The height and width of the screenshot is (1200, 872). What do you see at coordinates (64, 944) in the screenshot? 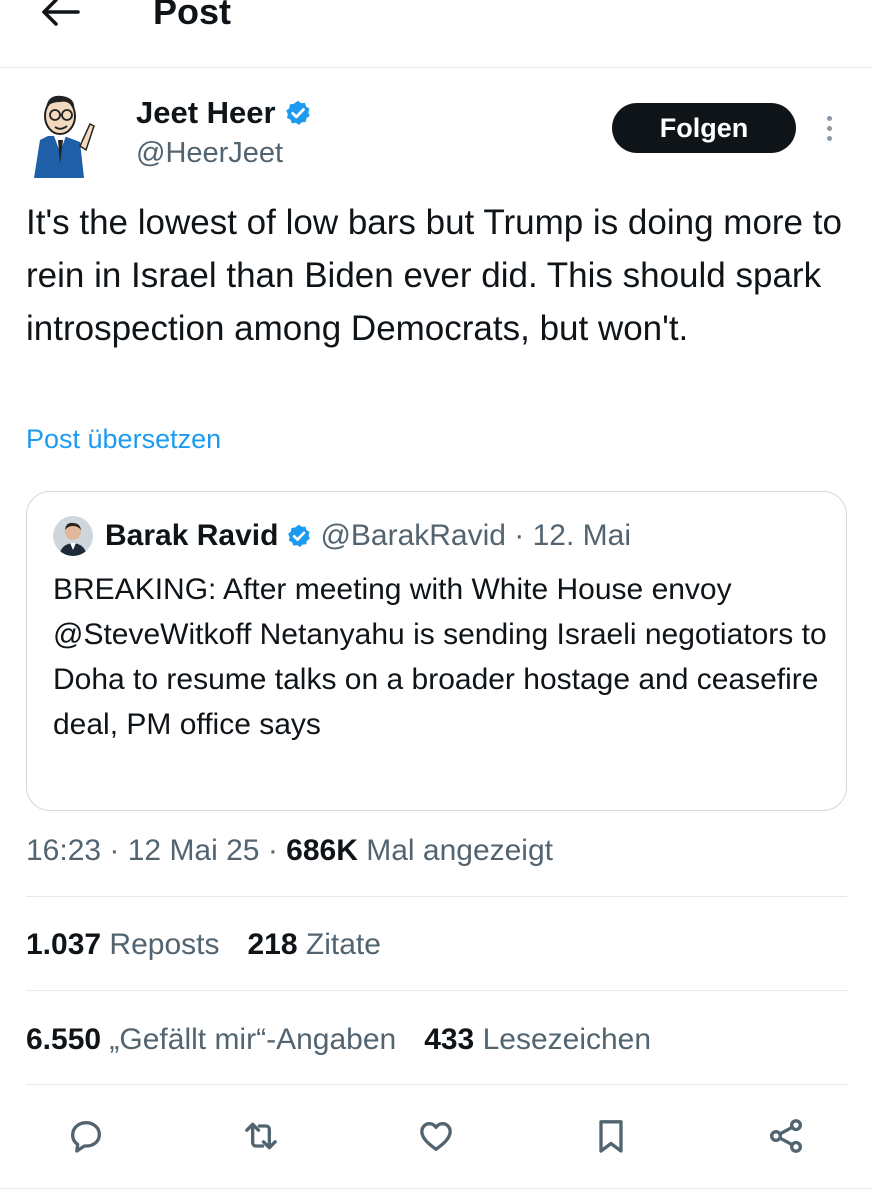
I see `reposts-count: 1.037` at bounding box center [64, 944].